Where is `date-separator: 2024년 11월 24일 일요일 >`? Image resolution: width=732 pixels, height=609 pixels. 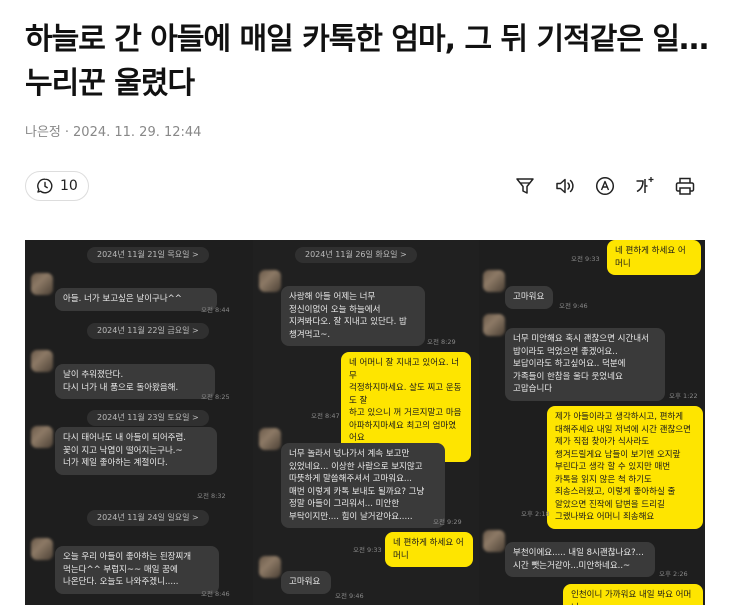 date-separator: 2024년 11월 24일 일요일 > is located at coordinates (148, 518).